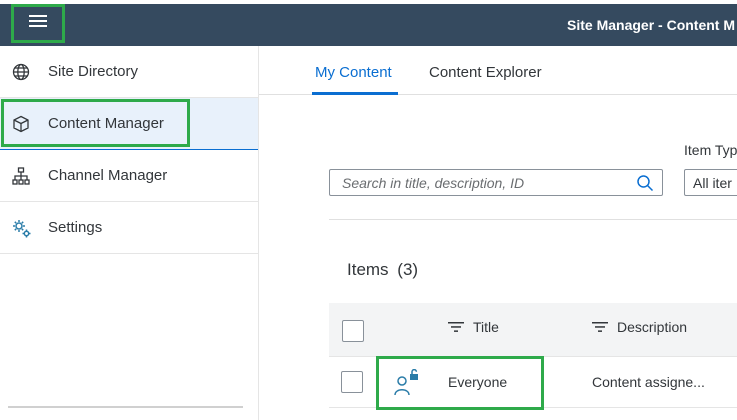 The width and height of the screenshot is (737, 420). What do you see at coordinates (21, 72) in the screenshot?
I see `globe-icon` at bounding box center [21, 72].